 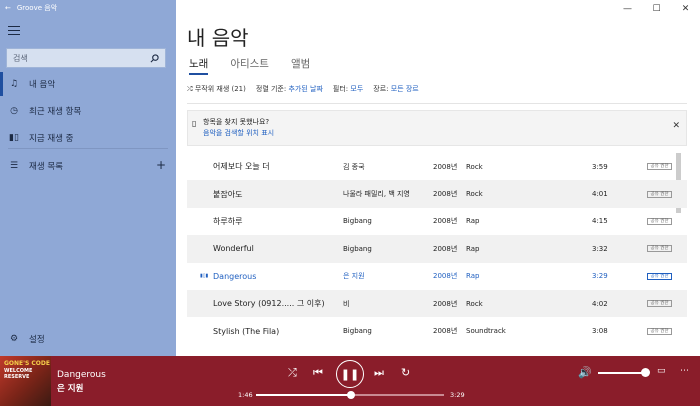 I want to click on song-row: 하루하루 Bigbang 2008년 Rap 4:15 공유 권한, so click(x=437, y=221).